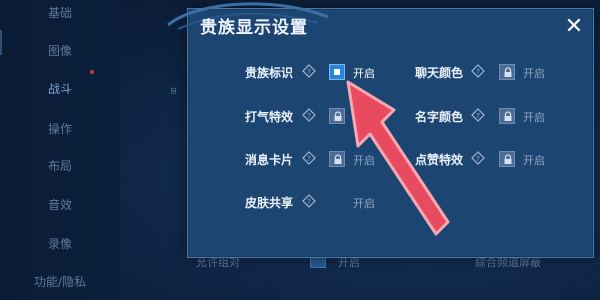  What do you see at coordinates (60, 243) in the screenshot?
I see `sidebar-item-replay: 录像` at bounding box center [60, 243].